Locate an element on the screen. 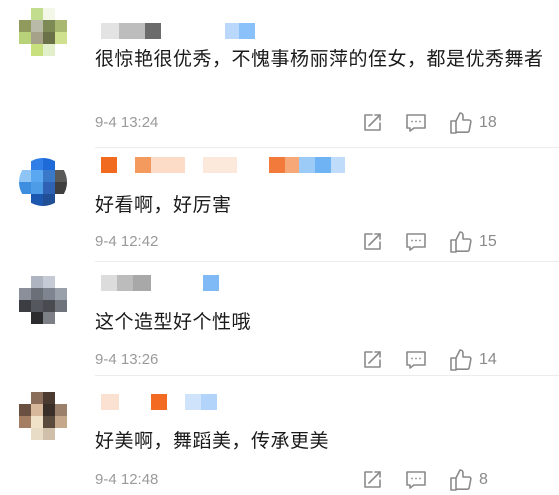 The width and height of the screenshot is (559, 495). comment-actions: 8 is located at coordinates (459, 480).